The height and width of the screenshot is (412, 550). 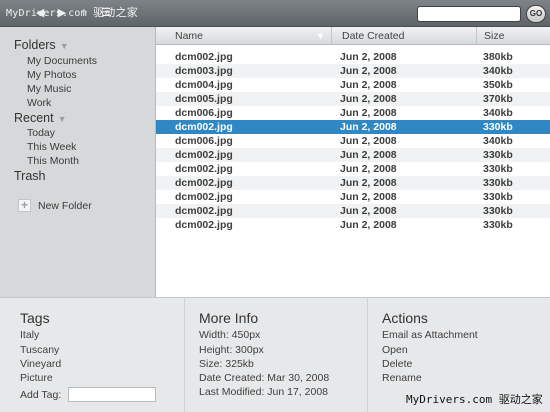 I want to click on action-delete: Delete, so click(x=397, y=364).